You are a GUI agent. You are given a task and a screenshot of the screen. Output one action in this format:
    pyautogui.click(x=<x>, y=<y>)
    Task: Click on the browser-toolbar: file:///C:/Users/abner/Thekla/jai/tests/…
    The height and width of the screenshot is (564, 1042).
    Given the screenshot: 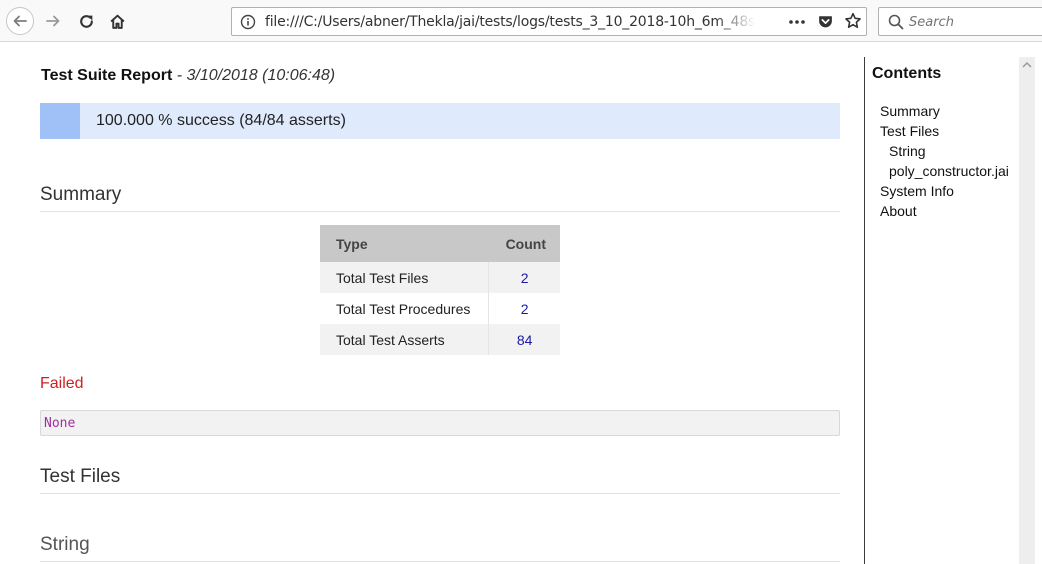 What is the action you would take?
    pyautogui.click(x=521, y=21)
    